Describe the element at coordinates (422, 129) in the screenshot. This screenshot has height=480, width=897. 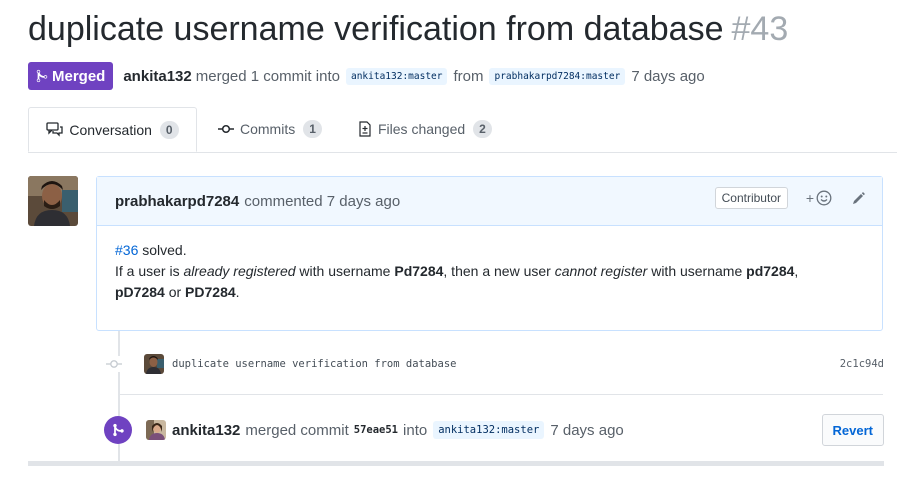
I see `tab-files-label: Files changed` at that location.